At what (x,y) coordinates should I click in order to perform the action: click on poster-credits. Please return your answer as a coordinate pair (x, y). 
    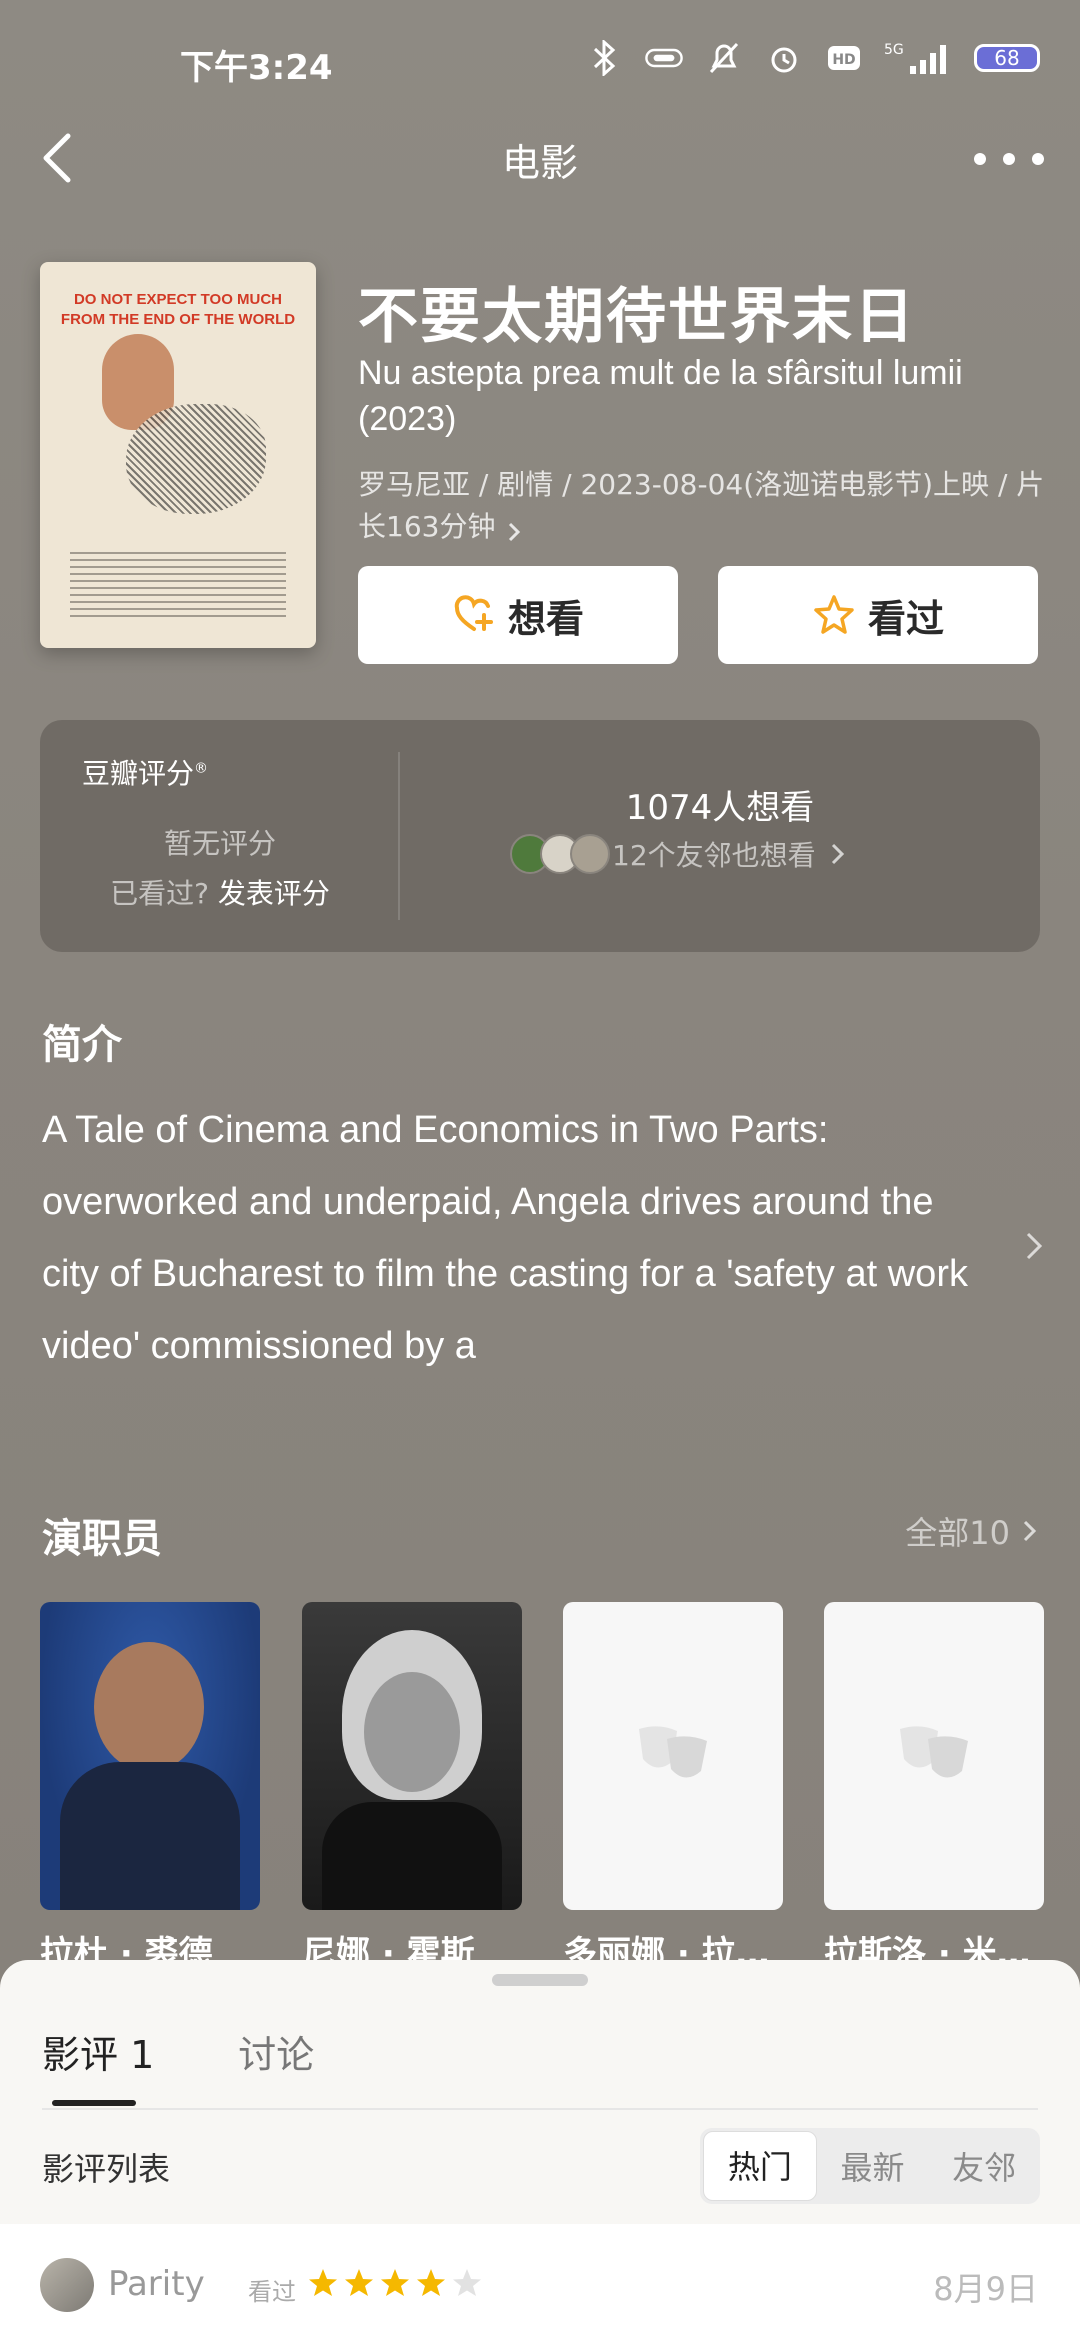
    Looking at the image, I should click on (178, 587).